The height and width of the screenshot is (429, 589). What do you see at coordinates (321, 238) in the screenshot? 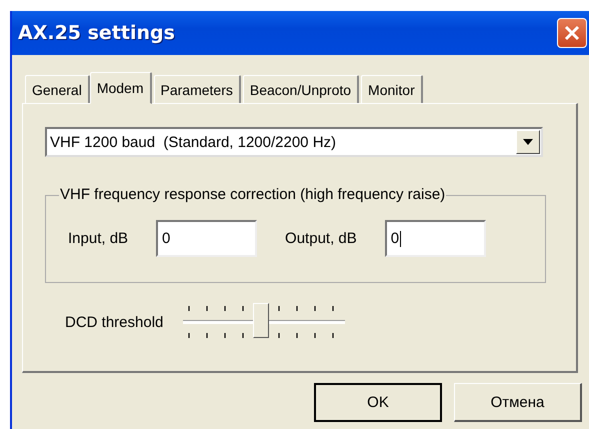
I see `field-label: Output, dB` at bounding box center [321, 238].